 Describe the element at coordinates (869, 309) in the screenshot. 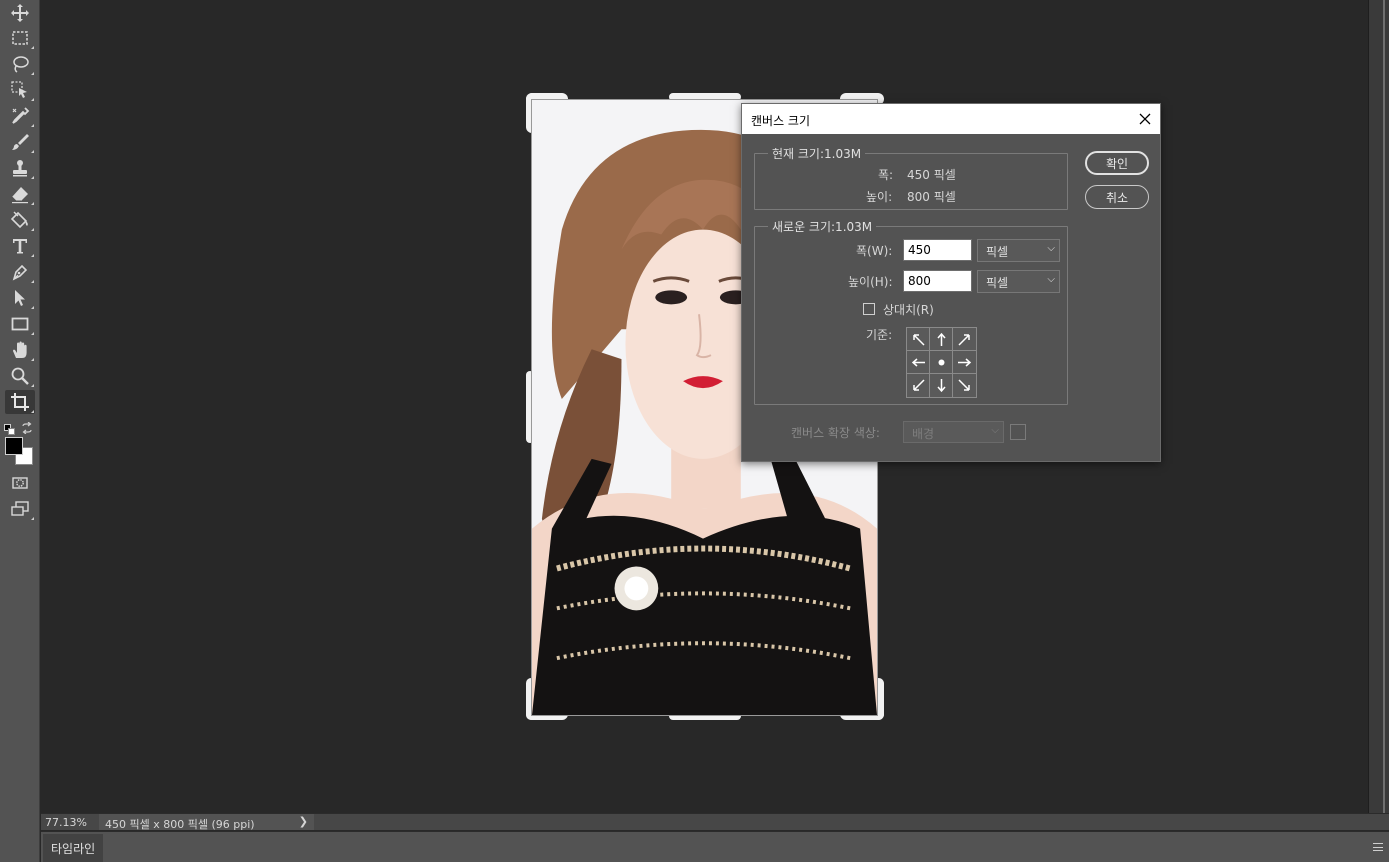

I see `relative-checkbox` at that location.